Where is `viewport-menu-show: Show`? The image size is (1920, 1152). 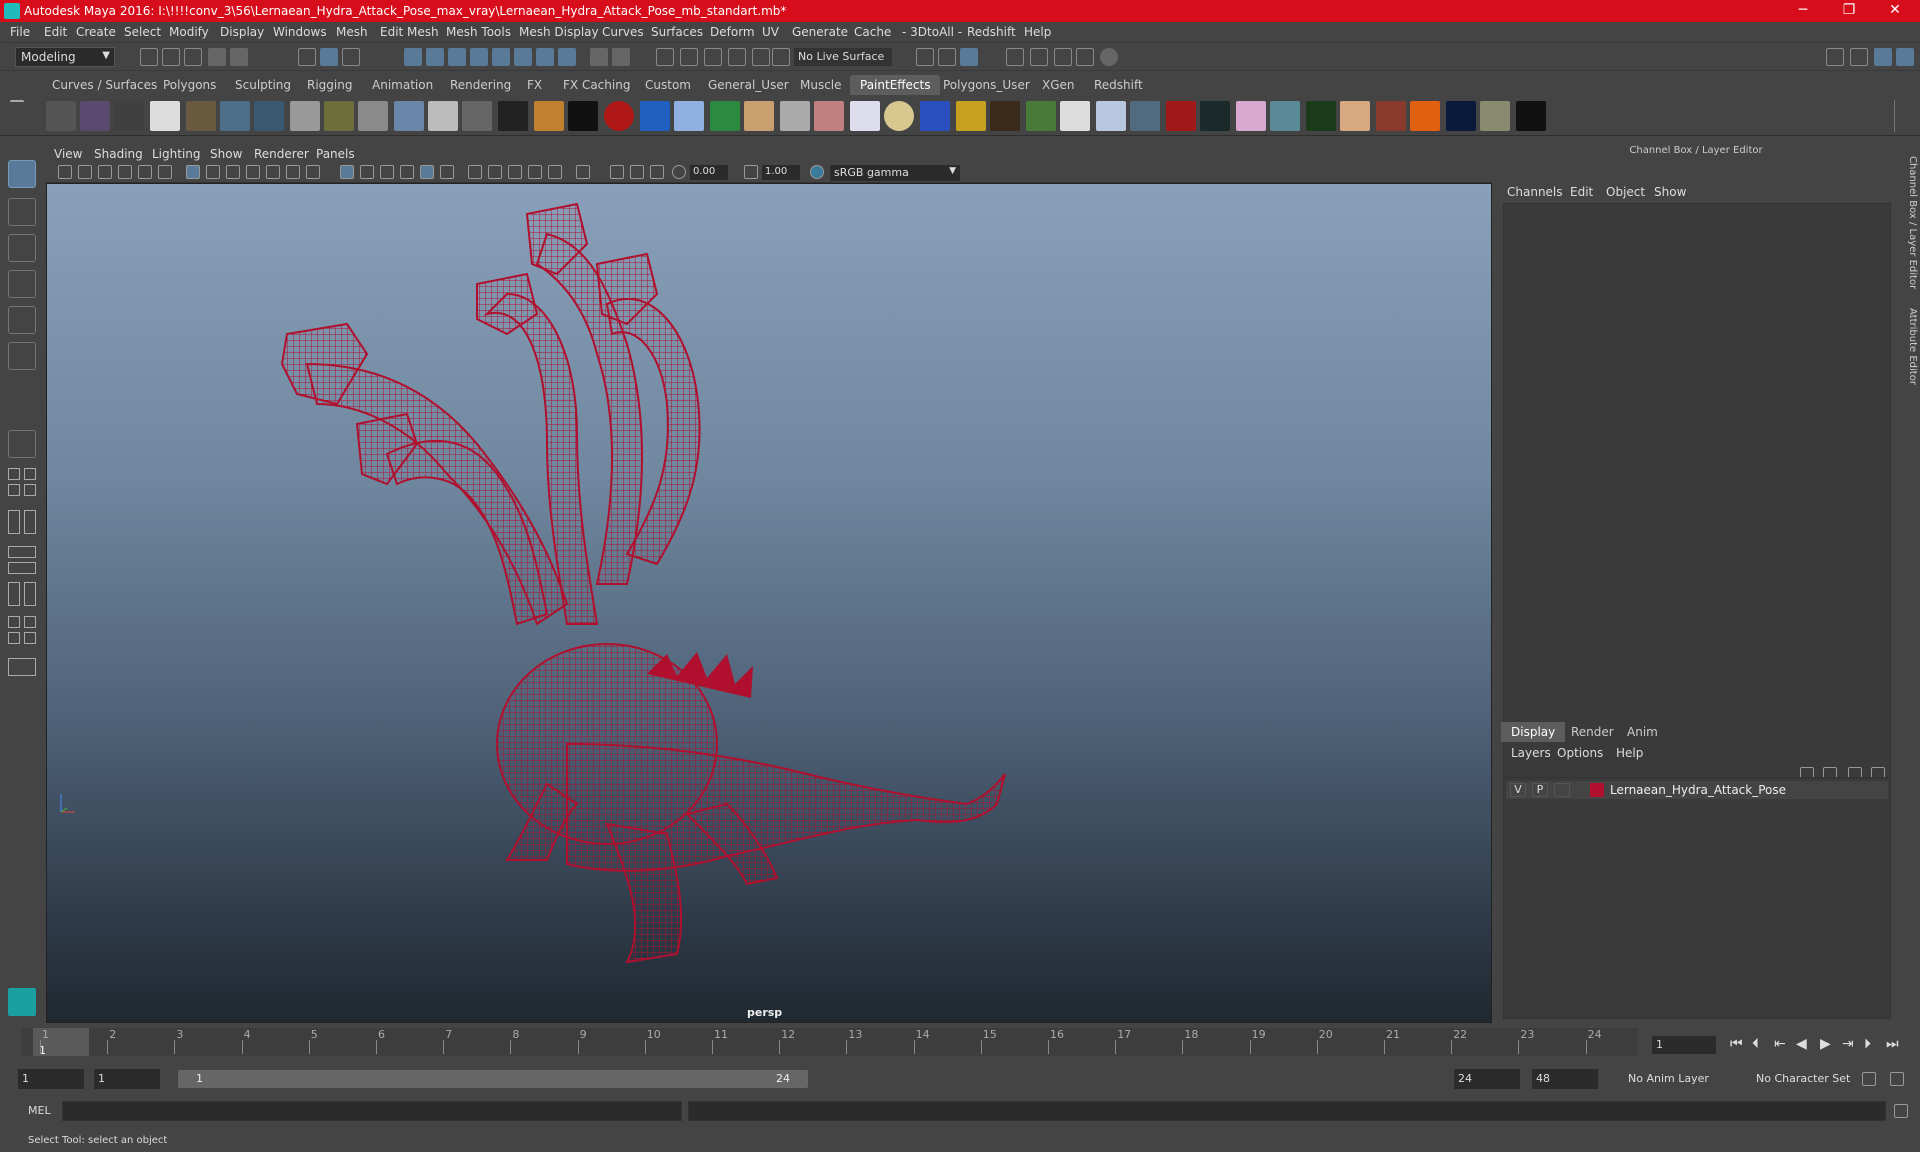
viewport-menu-show: Show is located at coordinates (226, 154).